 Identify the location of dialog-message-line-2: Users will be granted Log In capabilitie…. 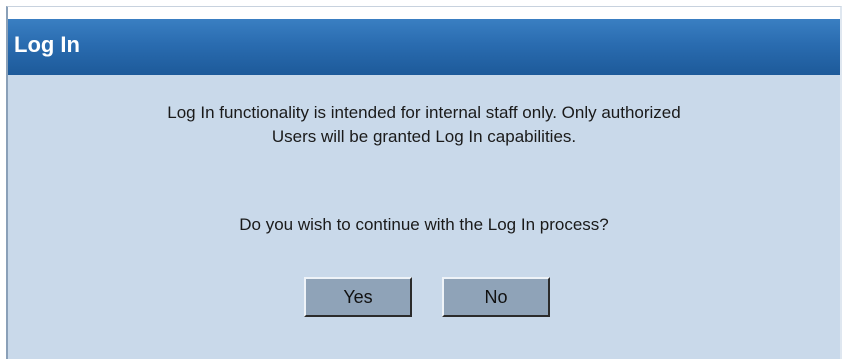
(424, 136).